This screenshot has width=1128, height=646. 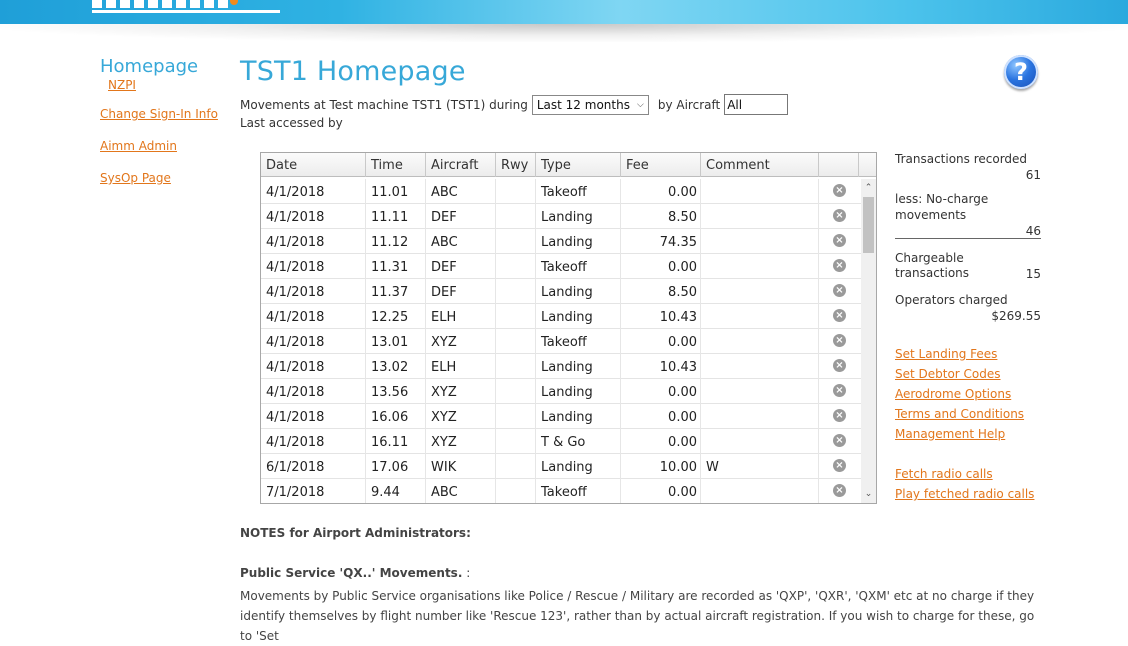 I want to click on table-row: 4/1/2018 13.02 ELH Landing 10.43 ×, so click(x=561, y=366).